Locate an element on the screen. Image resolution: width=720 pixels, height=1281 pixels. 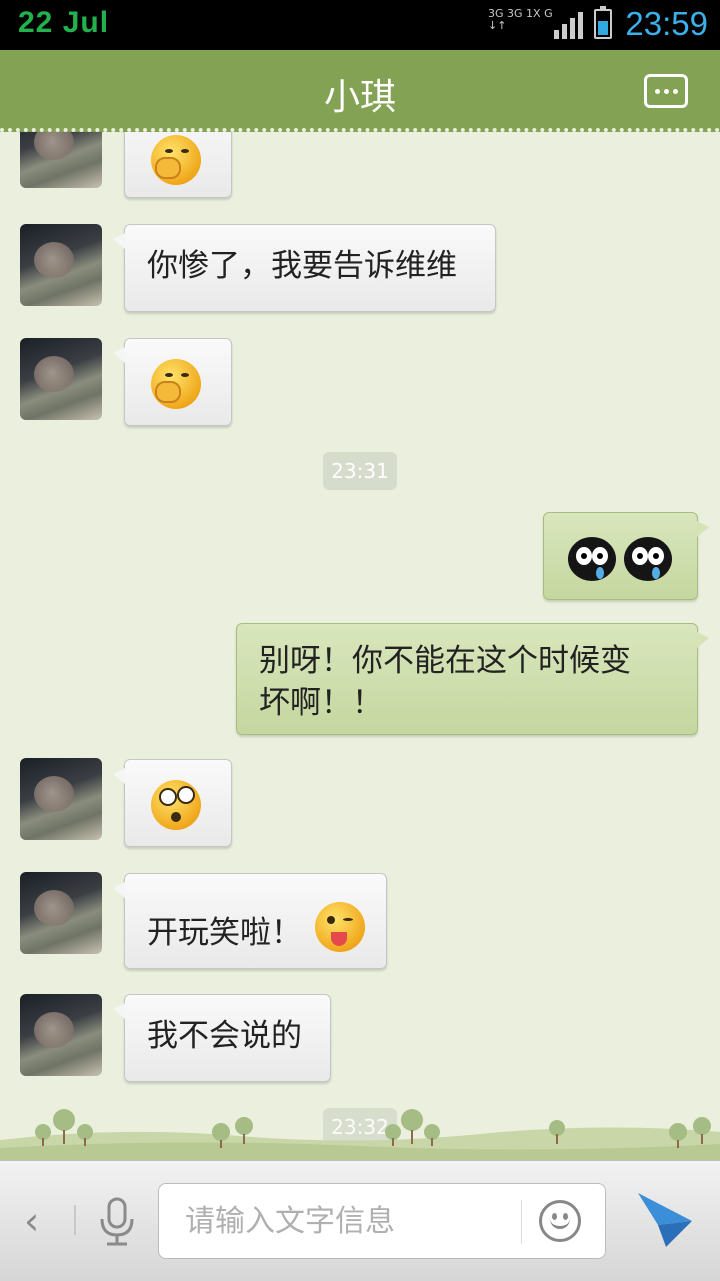
title-bar: 小琪 is located at coordinates (360, 91).